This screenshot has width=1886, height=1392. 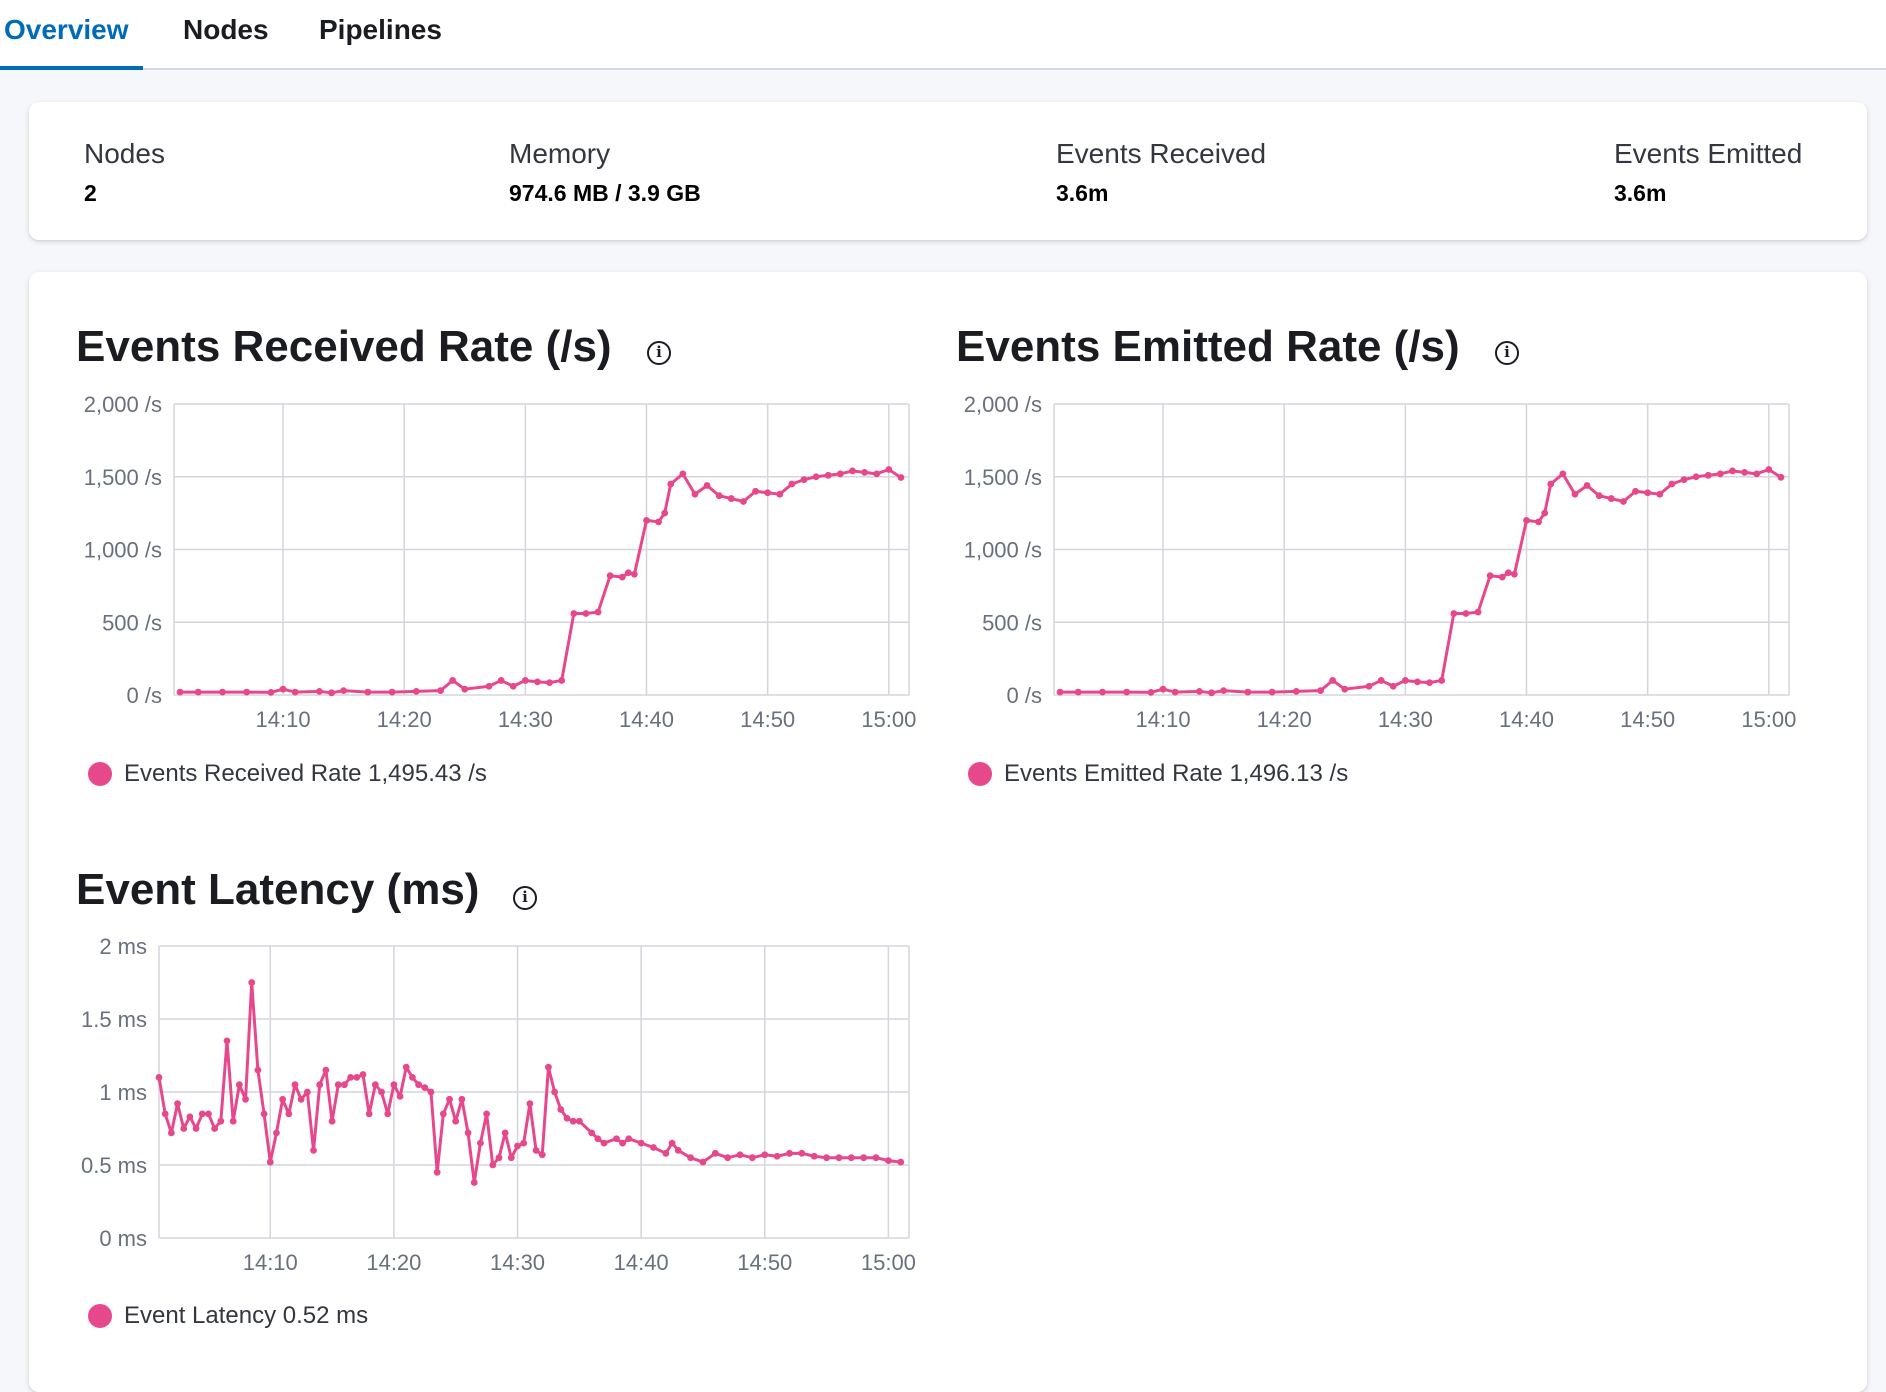 I want to click on x-tick-label: 14:10, so click(x=270, y=1262).